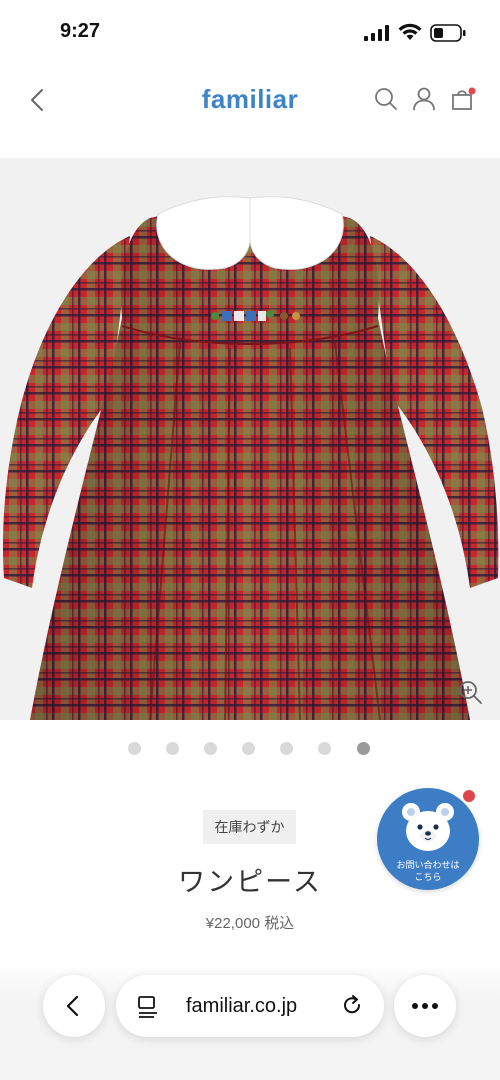 This screenshot has width=500, height=1080. I want to click on pager-dot-active, so click(363, 748).